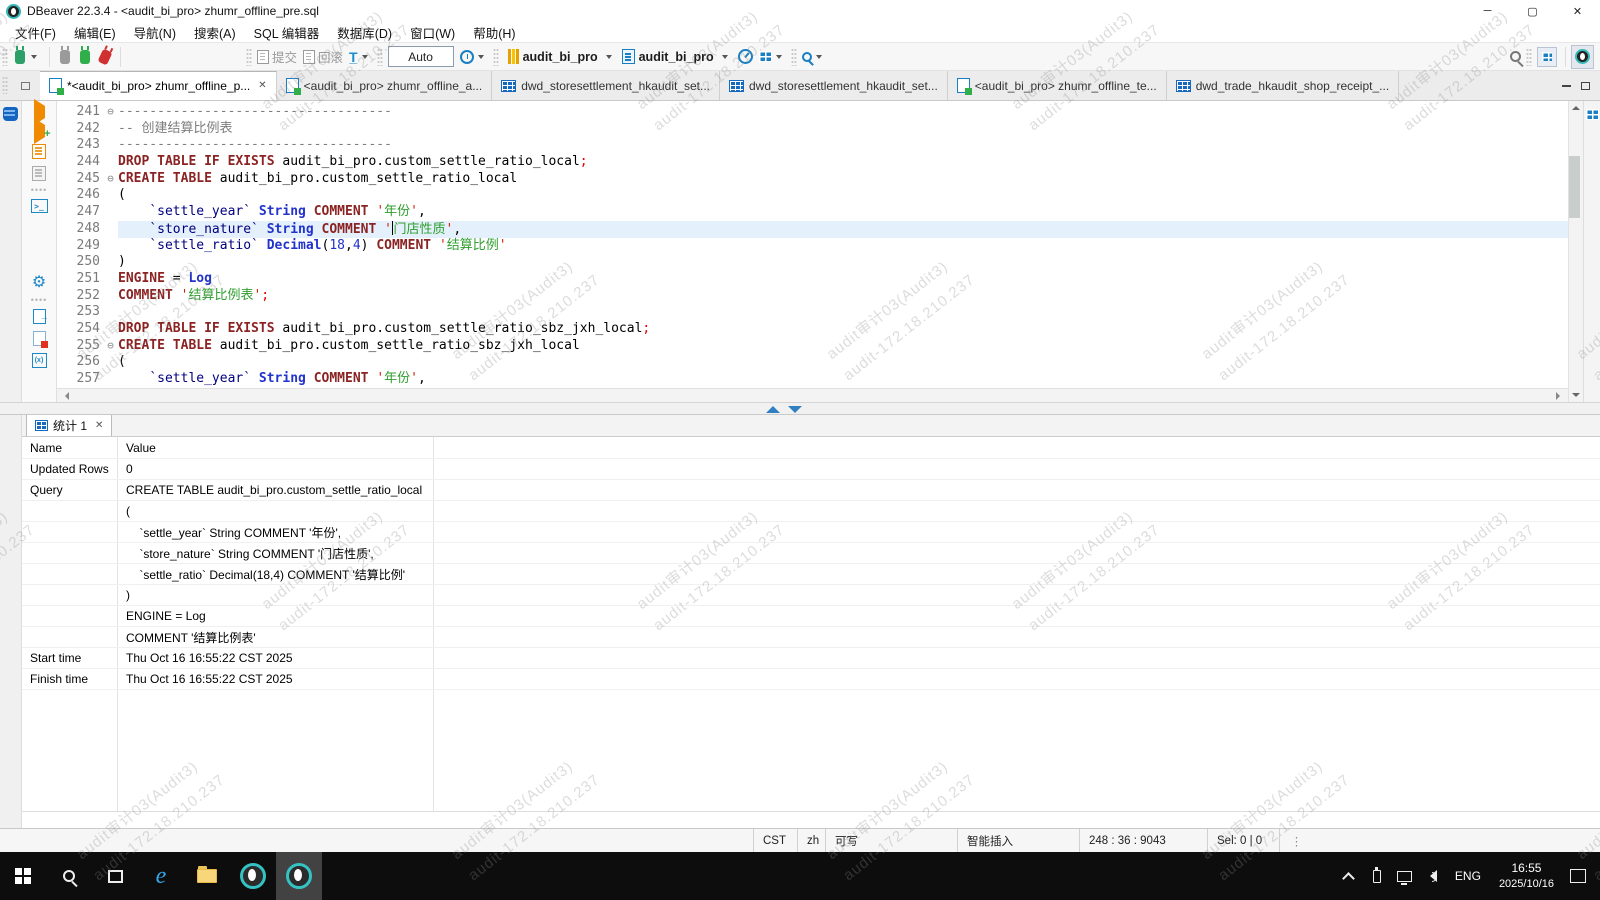 The height and width of the screenshot is (900, 1600). What do you see at coordinates (1592, 114) in the screenshot?
I see `bricks-icon` at bounding box center [1592, 114].